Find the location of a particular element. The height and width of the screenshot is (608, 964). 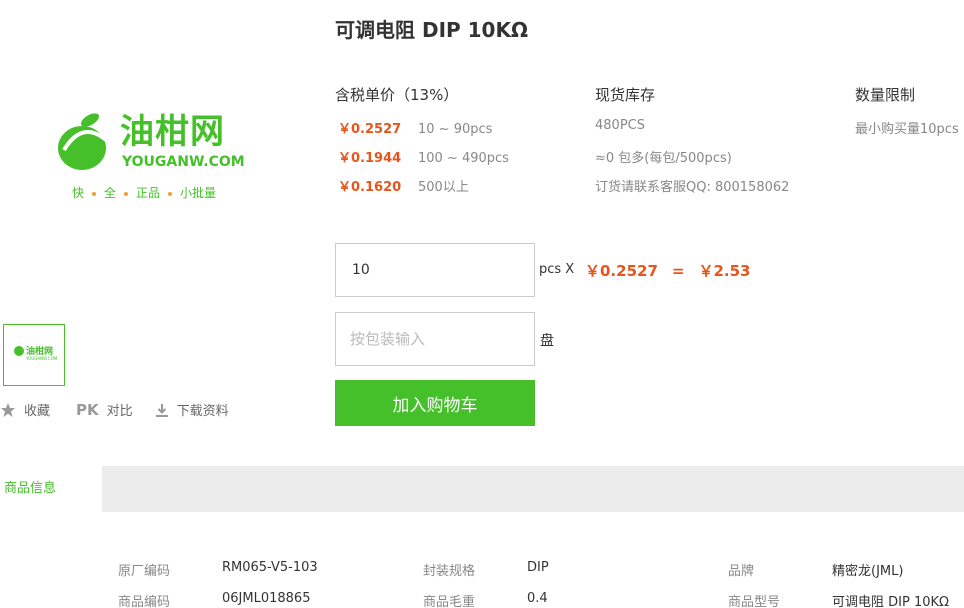

tier-range: 100 ~ 490pcs is located at coordinates (463, 158).